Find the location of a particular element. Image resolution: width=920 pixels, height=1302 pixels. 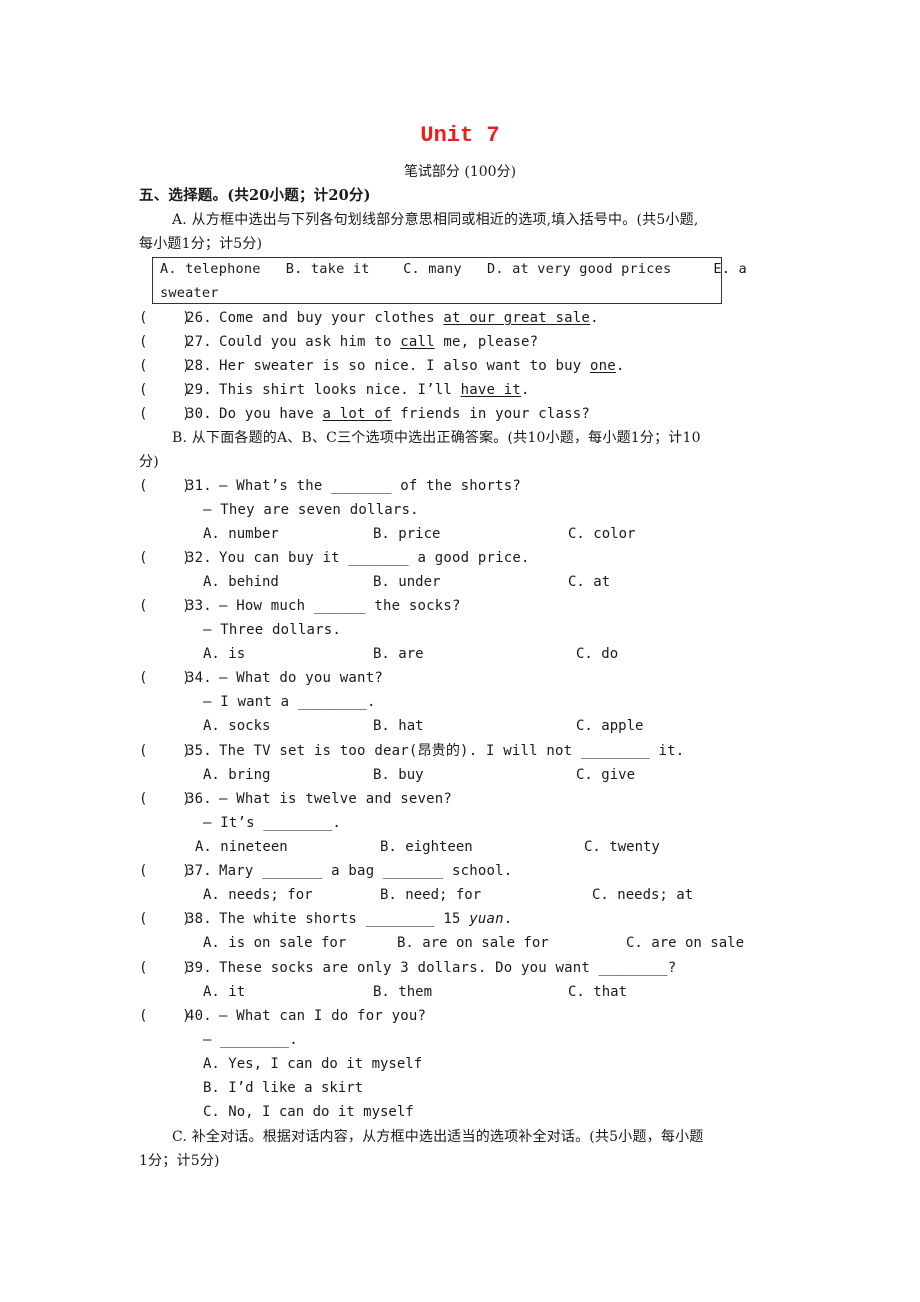

question-text-before: Do you have is located at coordinates (271, 414).